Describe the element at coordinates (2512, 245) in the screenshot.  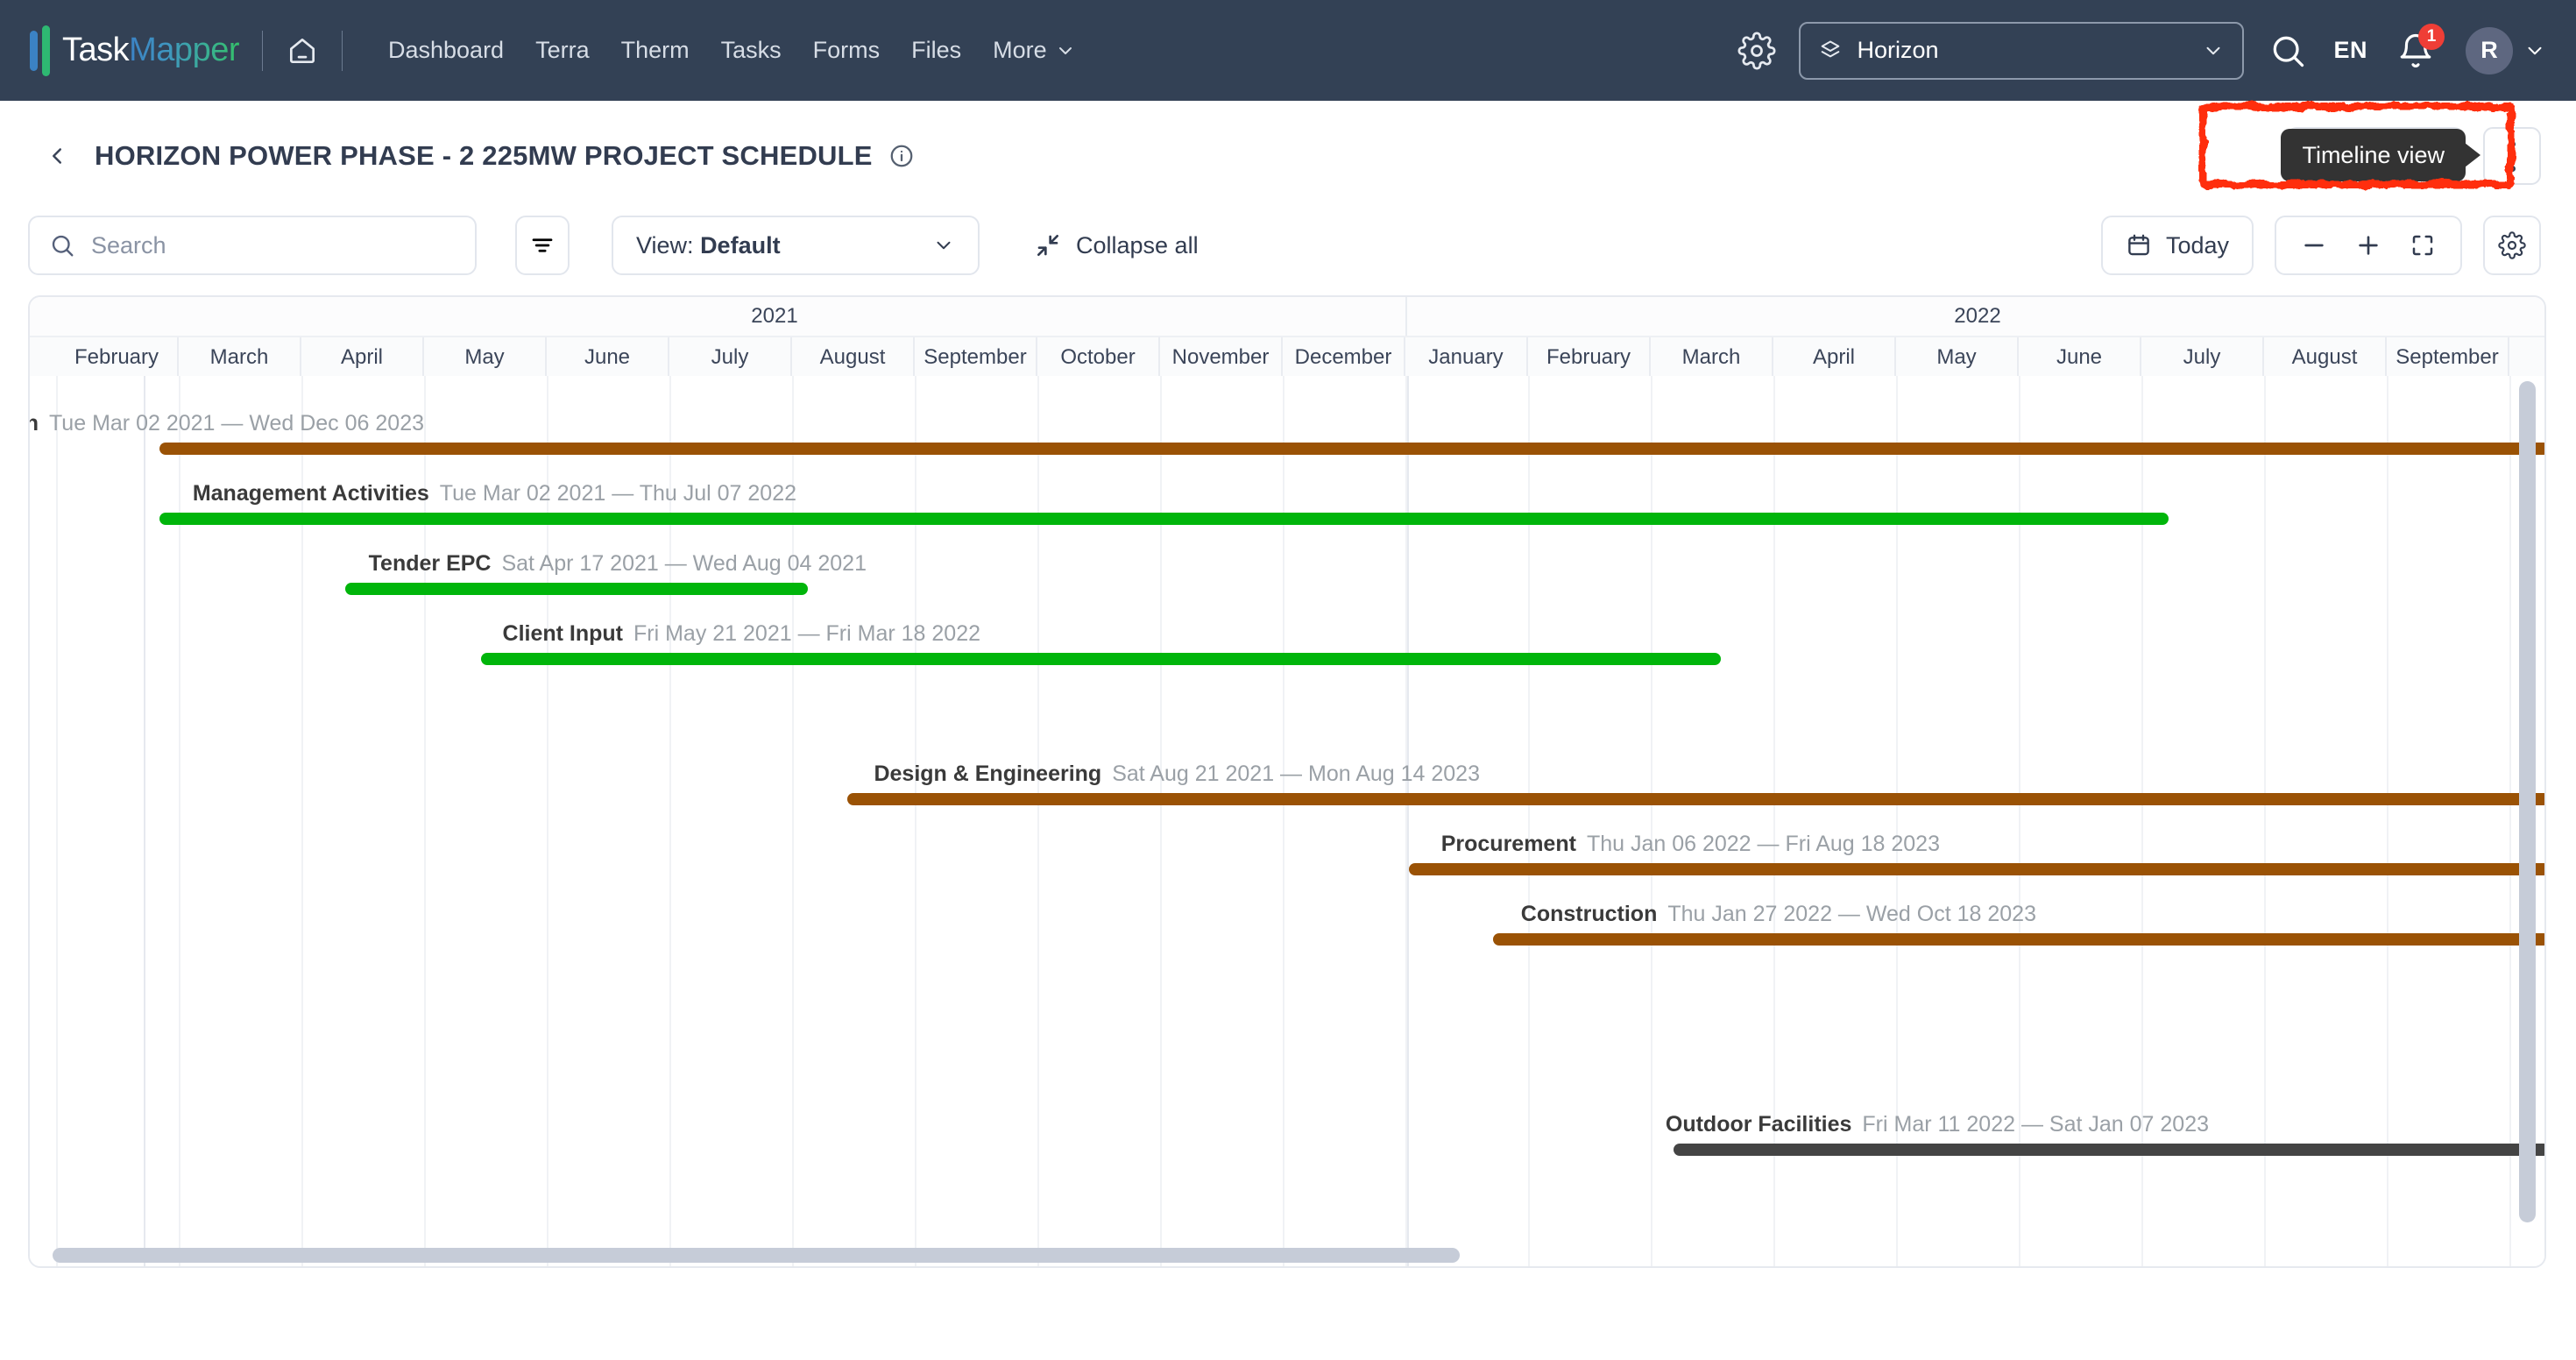
I see `gantt-settings-button` at that location.